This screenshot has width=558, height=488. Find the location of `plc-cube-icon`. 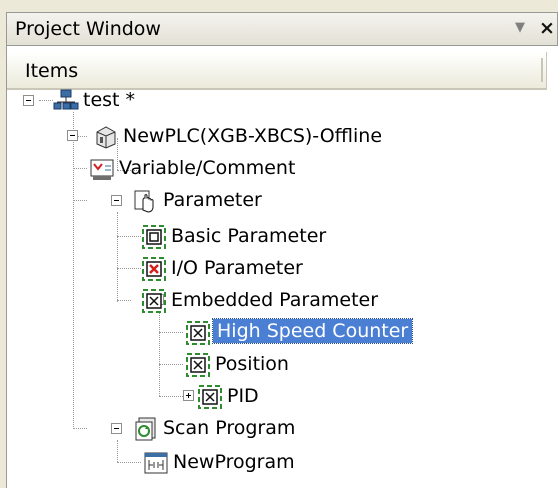

plc-cube-icon is located at coordinates (106, 137).